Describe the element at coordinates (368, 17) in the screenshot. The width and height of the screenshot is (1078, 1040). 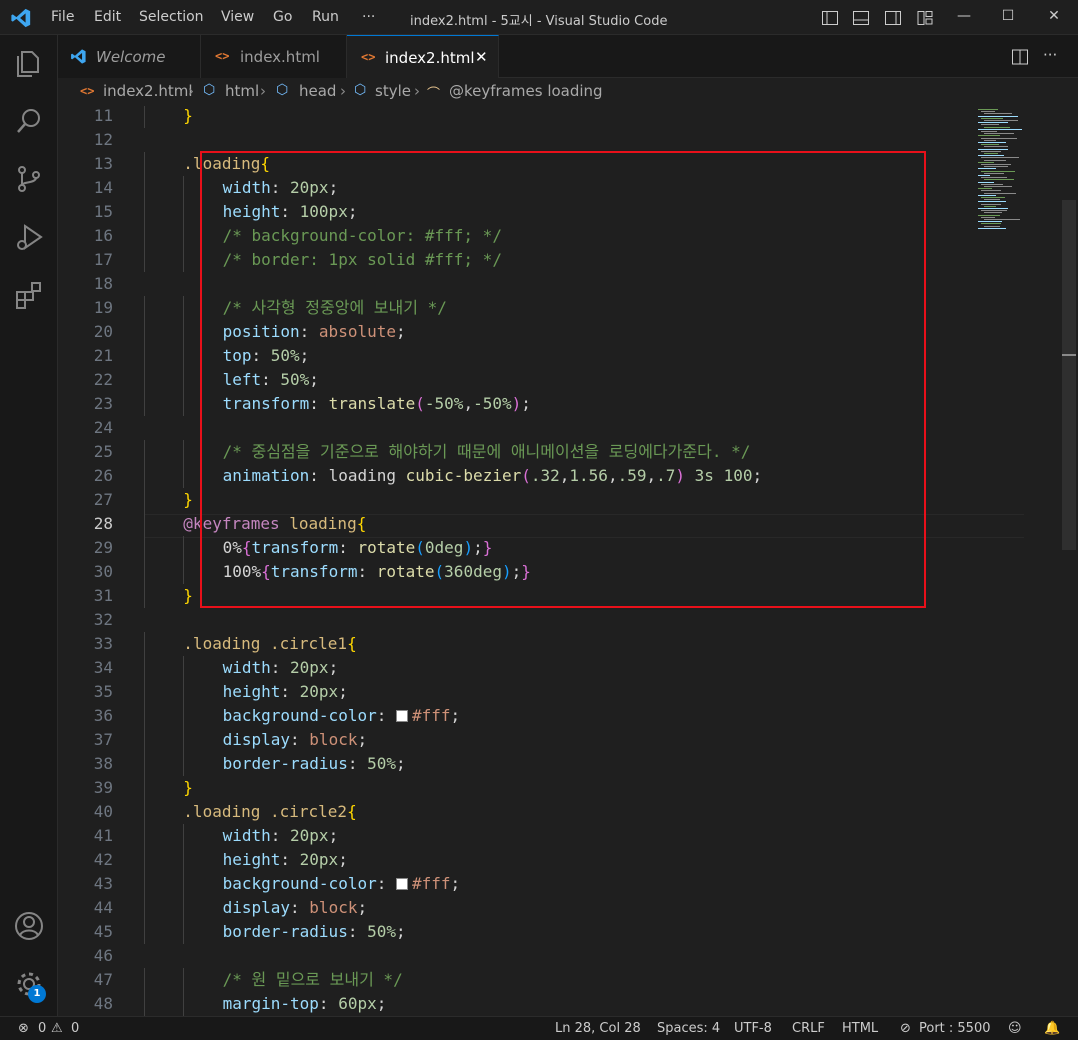
I see `menu-more: ···` at that location.